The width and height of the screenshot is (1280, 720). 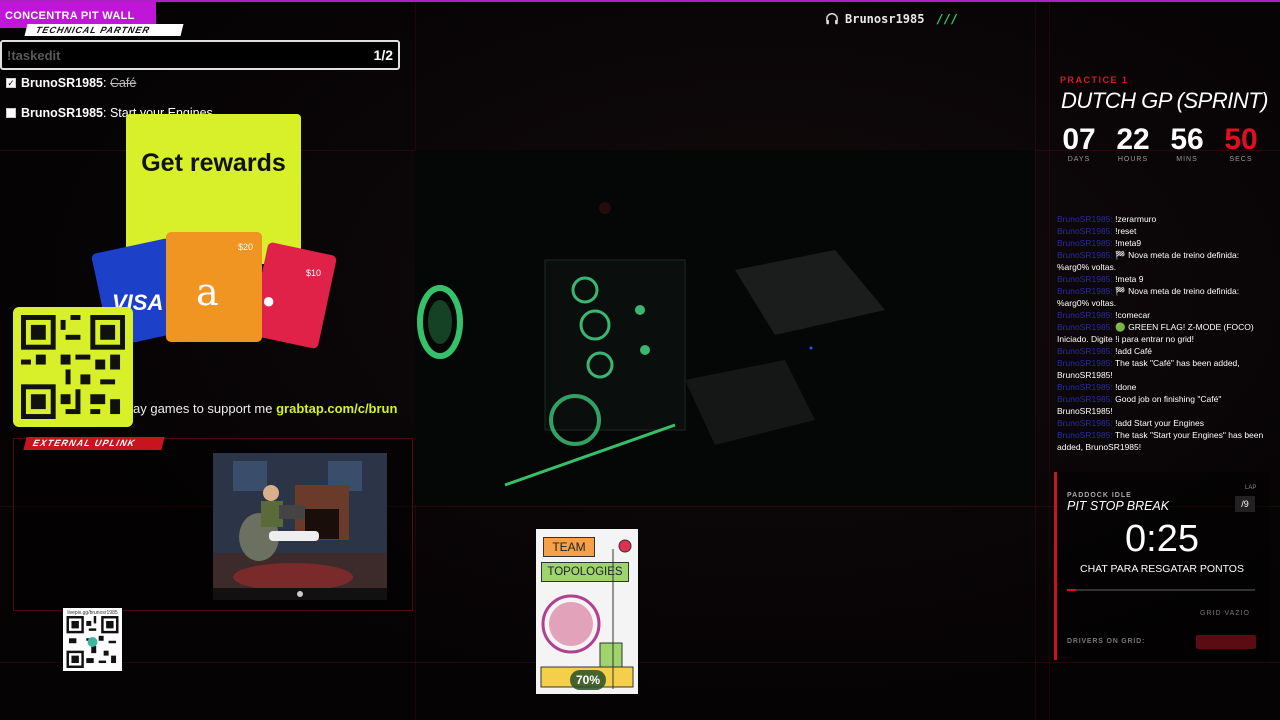 I want to click on chat-text: !add Café, so click(x=1134, y=351).